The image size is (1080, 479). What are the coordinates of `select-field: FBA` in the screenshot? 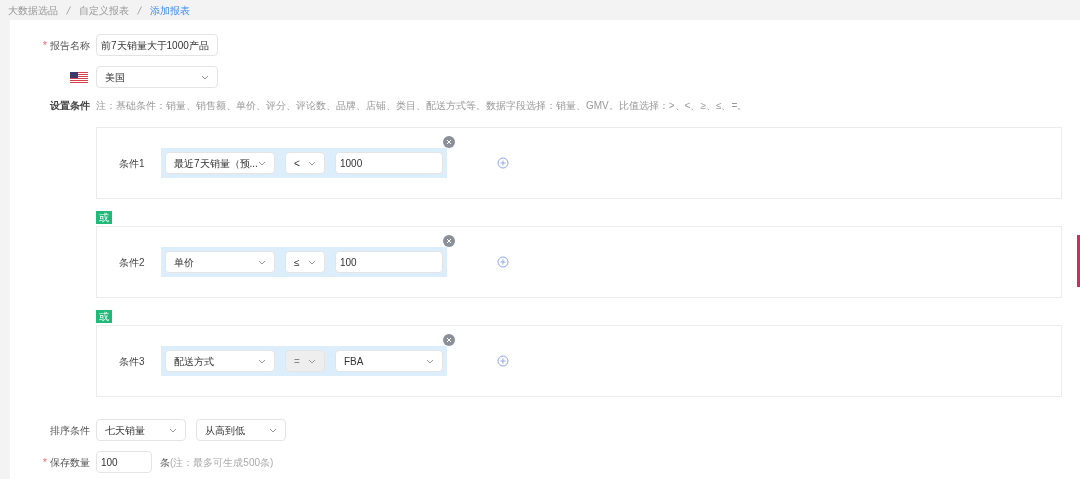 It's located at (389, 361).